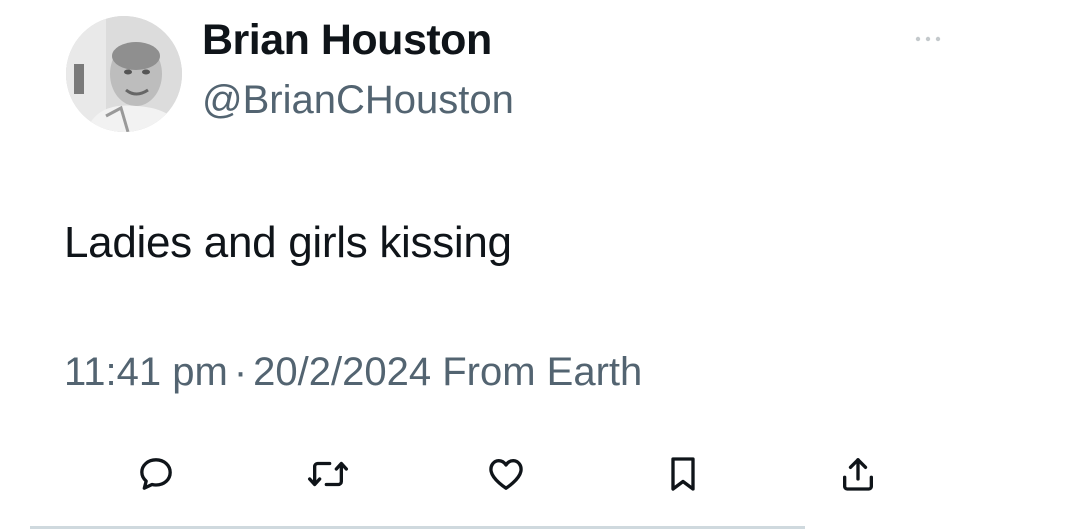 The height and width of the screenshot is (531, 1070). I want to click on avatar-photo, so click(124, 74).